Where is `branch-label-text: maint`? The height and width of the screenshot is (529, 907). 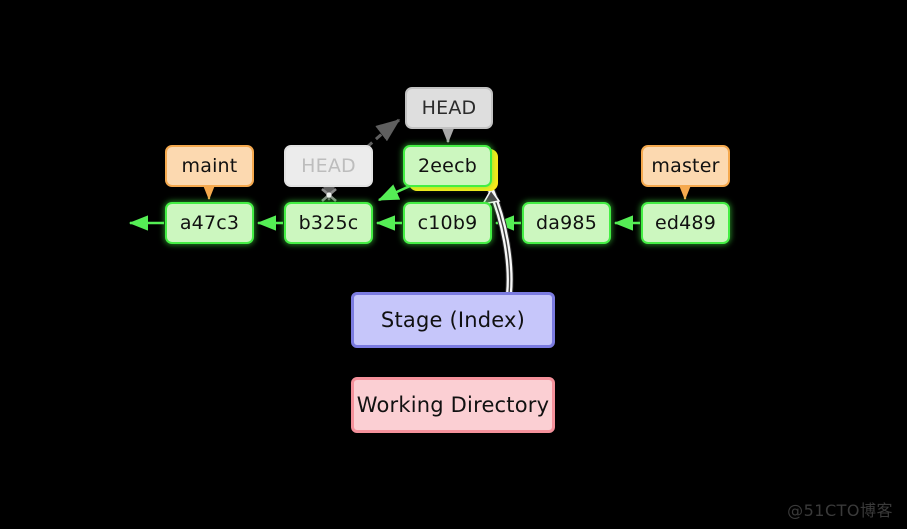 branch-label-text: maint is located at coordinates (209, 165).